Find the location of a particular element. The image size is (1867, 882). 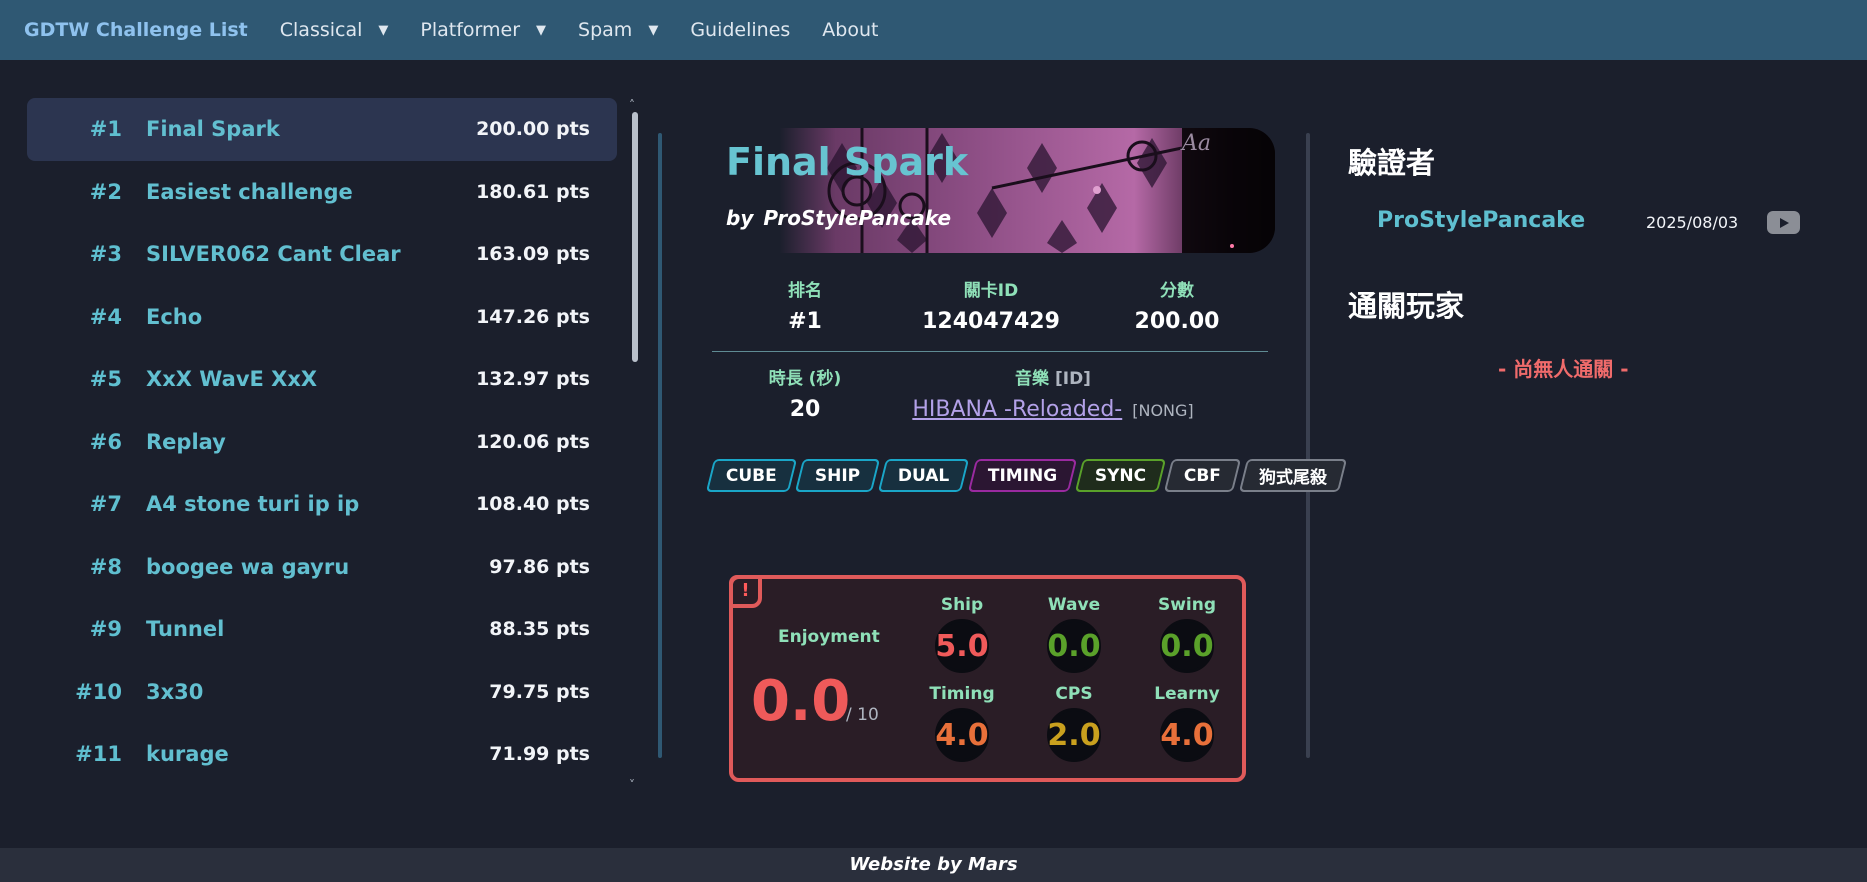

list-rank: #11 is located at coordinates (98, 754).